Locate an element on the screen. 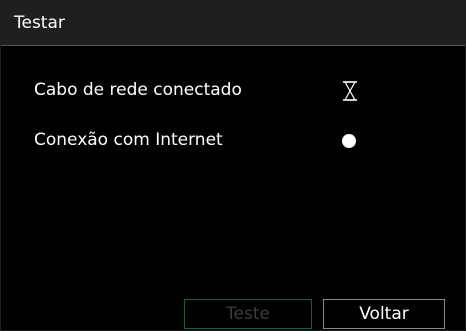 The width and height of the screenshot is (466, 331). dialog-titlebar: Testar is located at coordinates (233, 23).